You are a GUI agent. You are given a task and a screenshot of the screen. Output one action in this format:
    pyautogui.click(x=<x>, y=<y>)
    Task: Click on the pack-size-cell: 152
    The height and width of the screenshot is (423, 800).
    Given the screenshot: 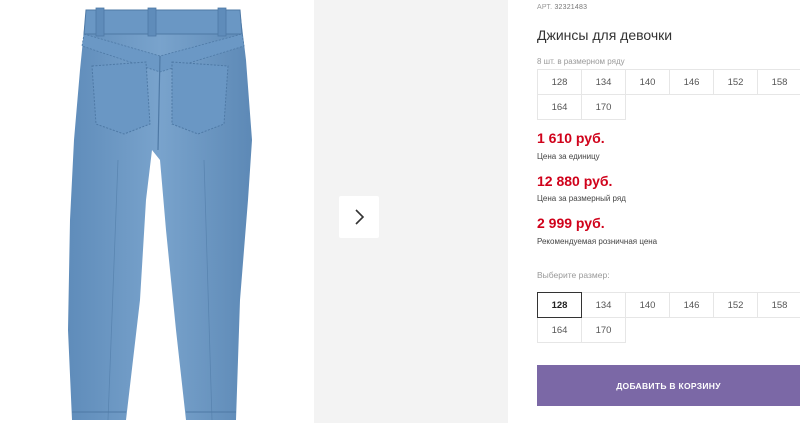 What is the action you would take?
    pyautogui.click(x=735, y=82)
    